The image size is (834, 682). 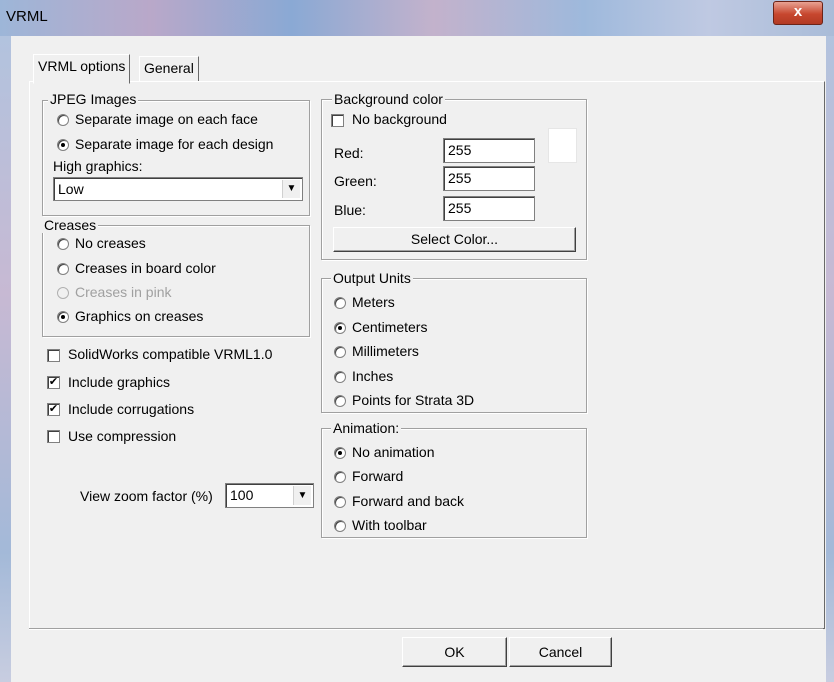 What do you see at coordinates (454, 652) in the screenshot?
I see `ok-button: OK` at bounding box center [454, 652].